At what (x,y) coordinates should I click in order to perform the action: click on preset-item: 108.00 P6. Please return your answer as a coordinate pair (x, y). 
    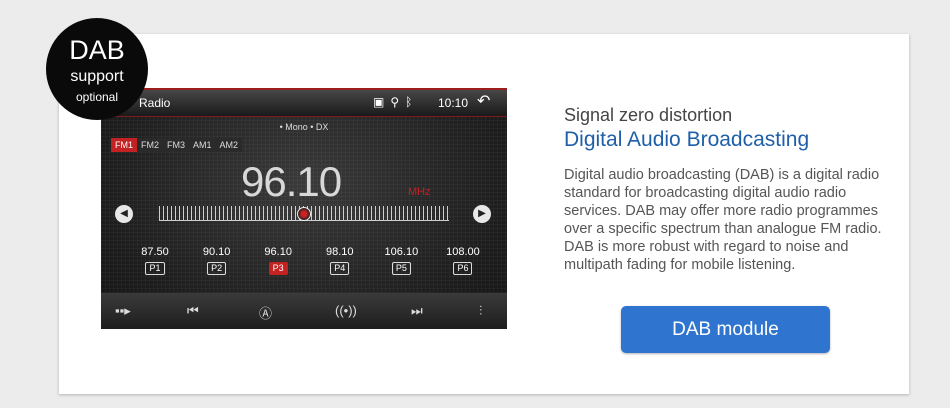
    Looking at the image, I should click on (463, 261).